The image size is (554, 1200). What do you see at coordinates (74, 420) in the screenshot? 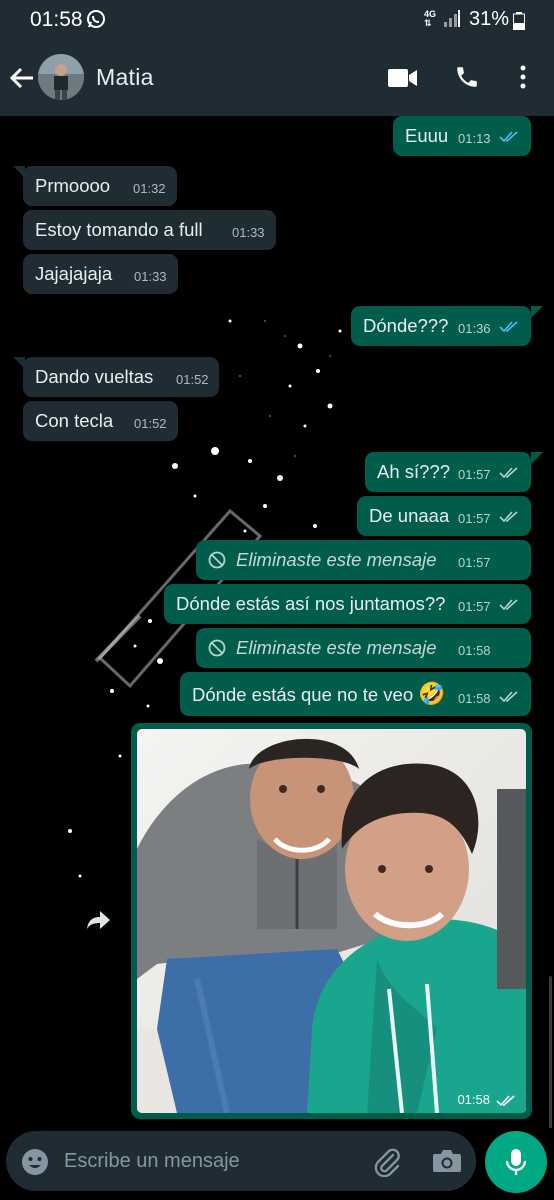
I see `message-text: Con tecla` at bounding box center [74, 420].